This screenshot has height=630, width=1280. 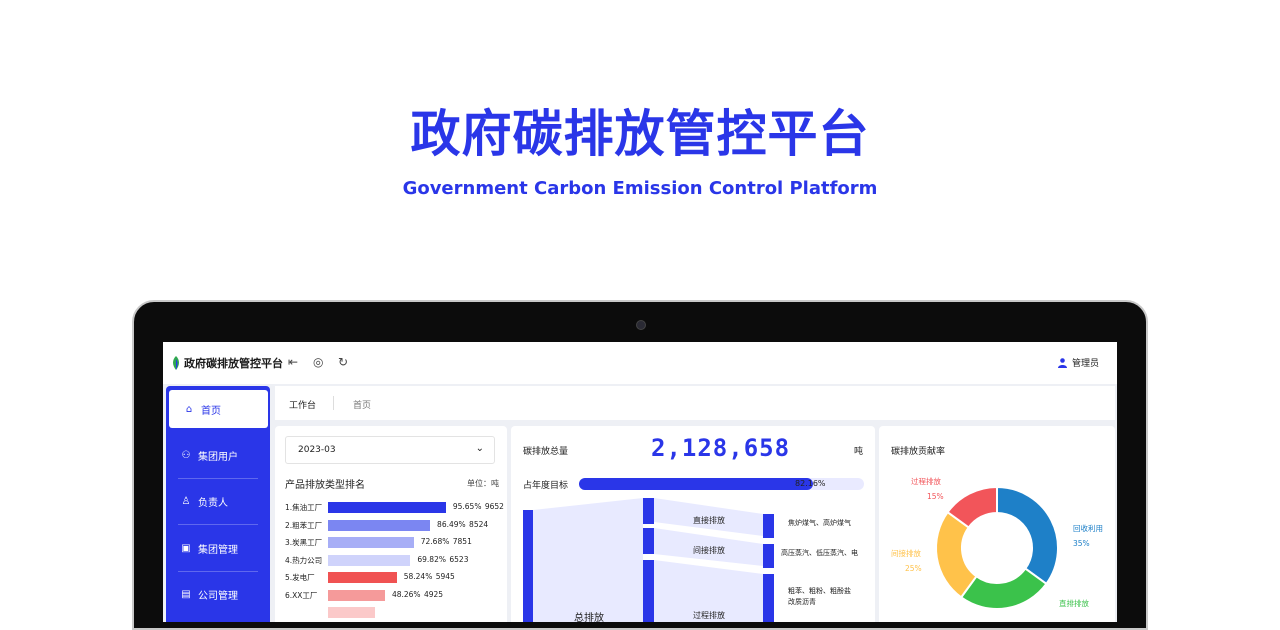 I want to click on sidebar-item-group-users: ⚇ 集团用户, so click(x=218, y=455).